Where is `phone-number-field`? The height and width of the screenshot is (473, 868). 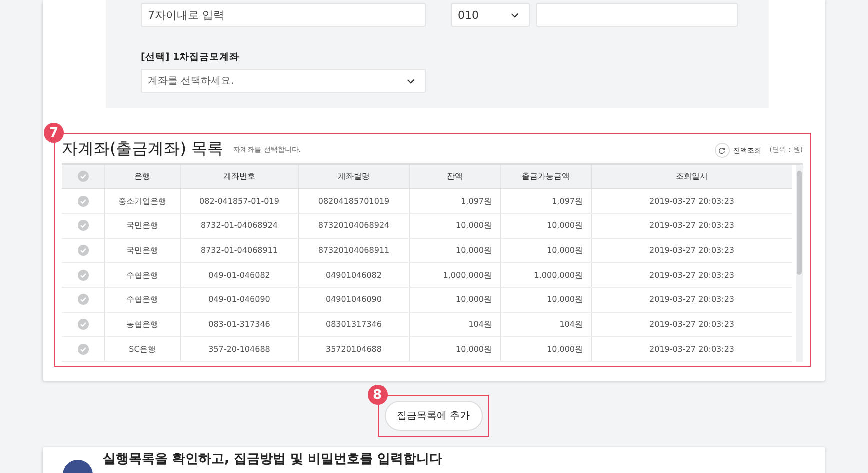 phone-number-field is located at coordinates (637, 15).